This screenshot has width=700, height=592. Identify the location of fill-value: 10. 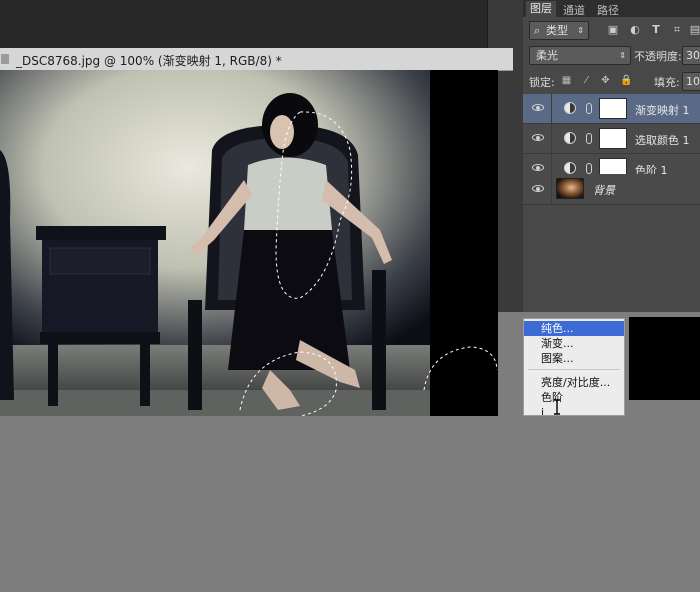
(693, 81).